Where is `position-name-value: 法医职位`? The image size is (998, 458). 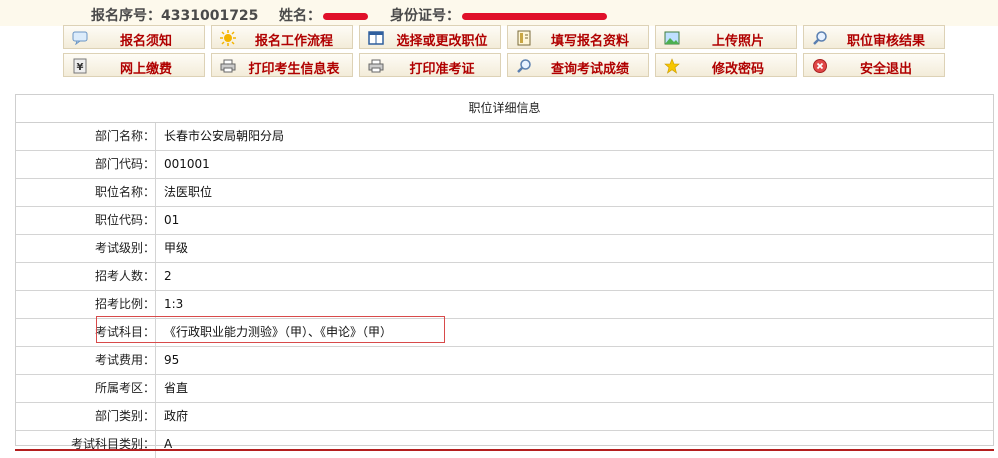 position-name-value: 法医职位 is located at coordinates (188, 192).